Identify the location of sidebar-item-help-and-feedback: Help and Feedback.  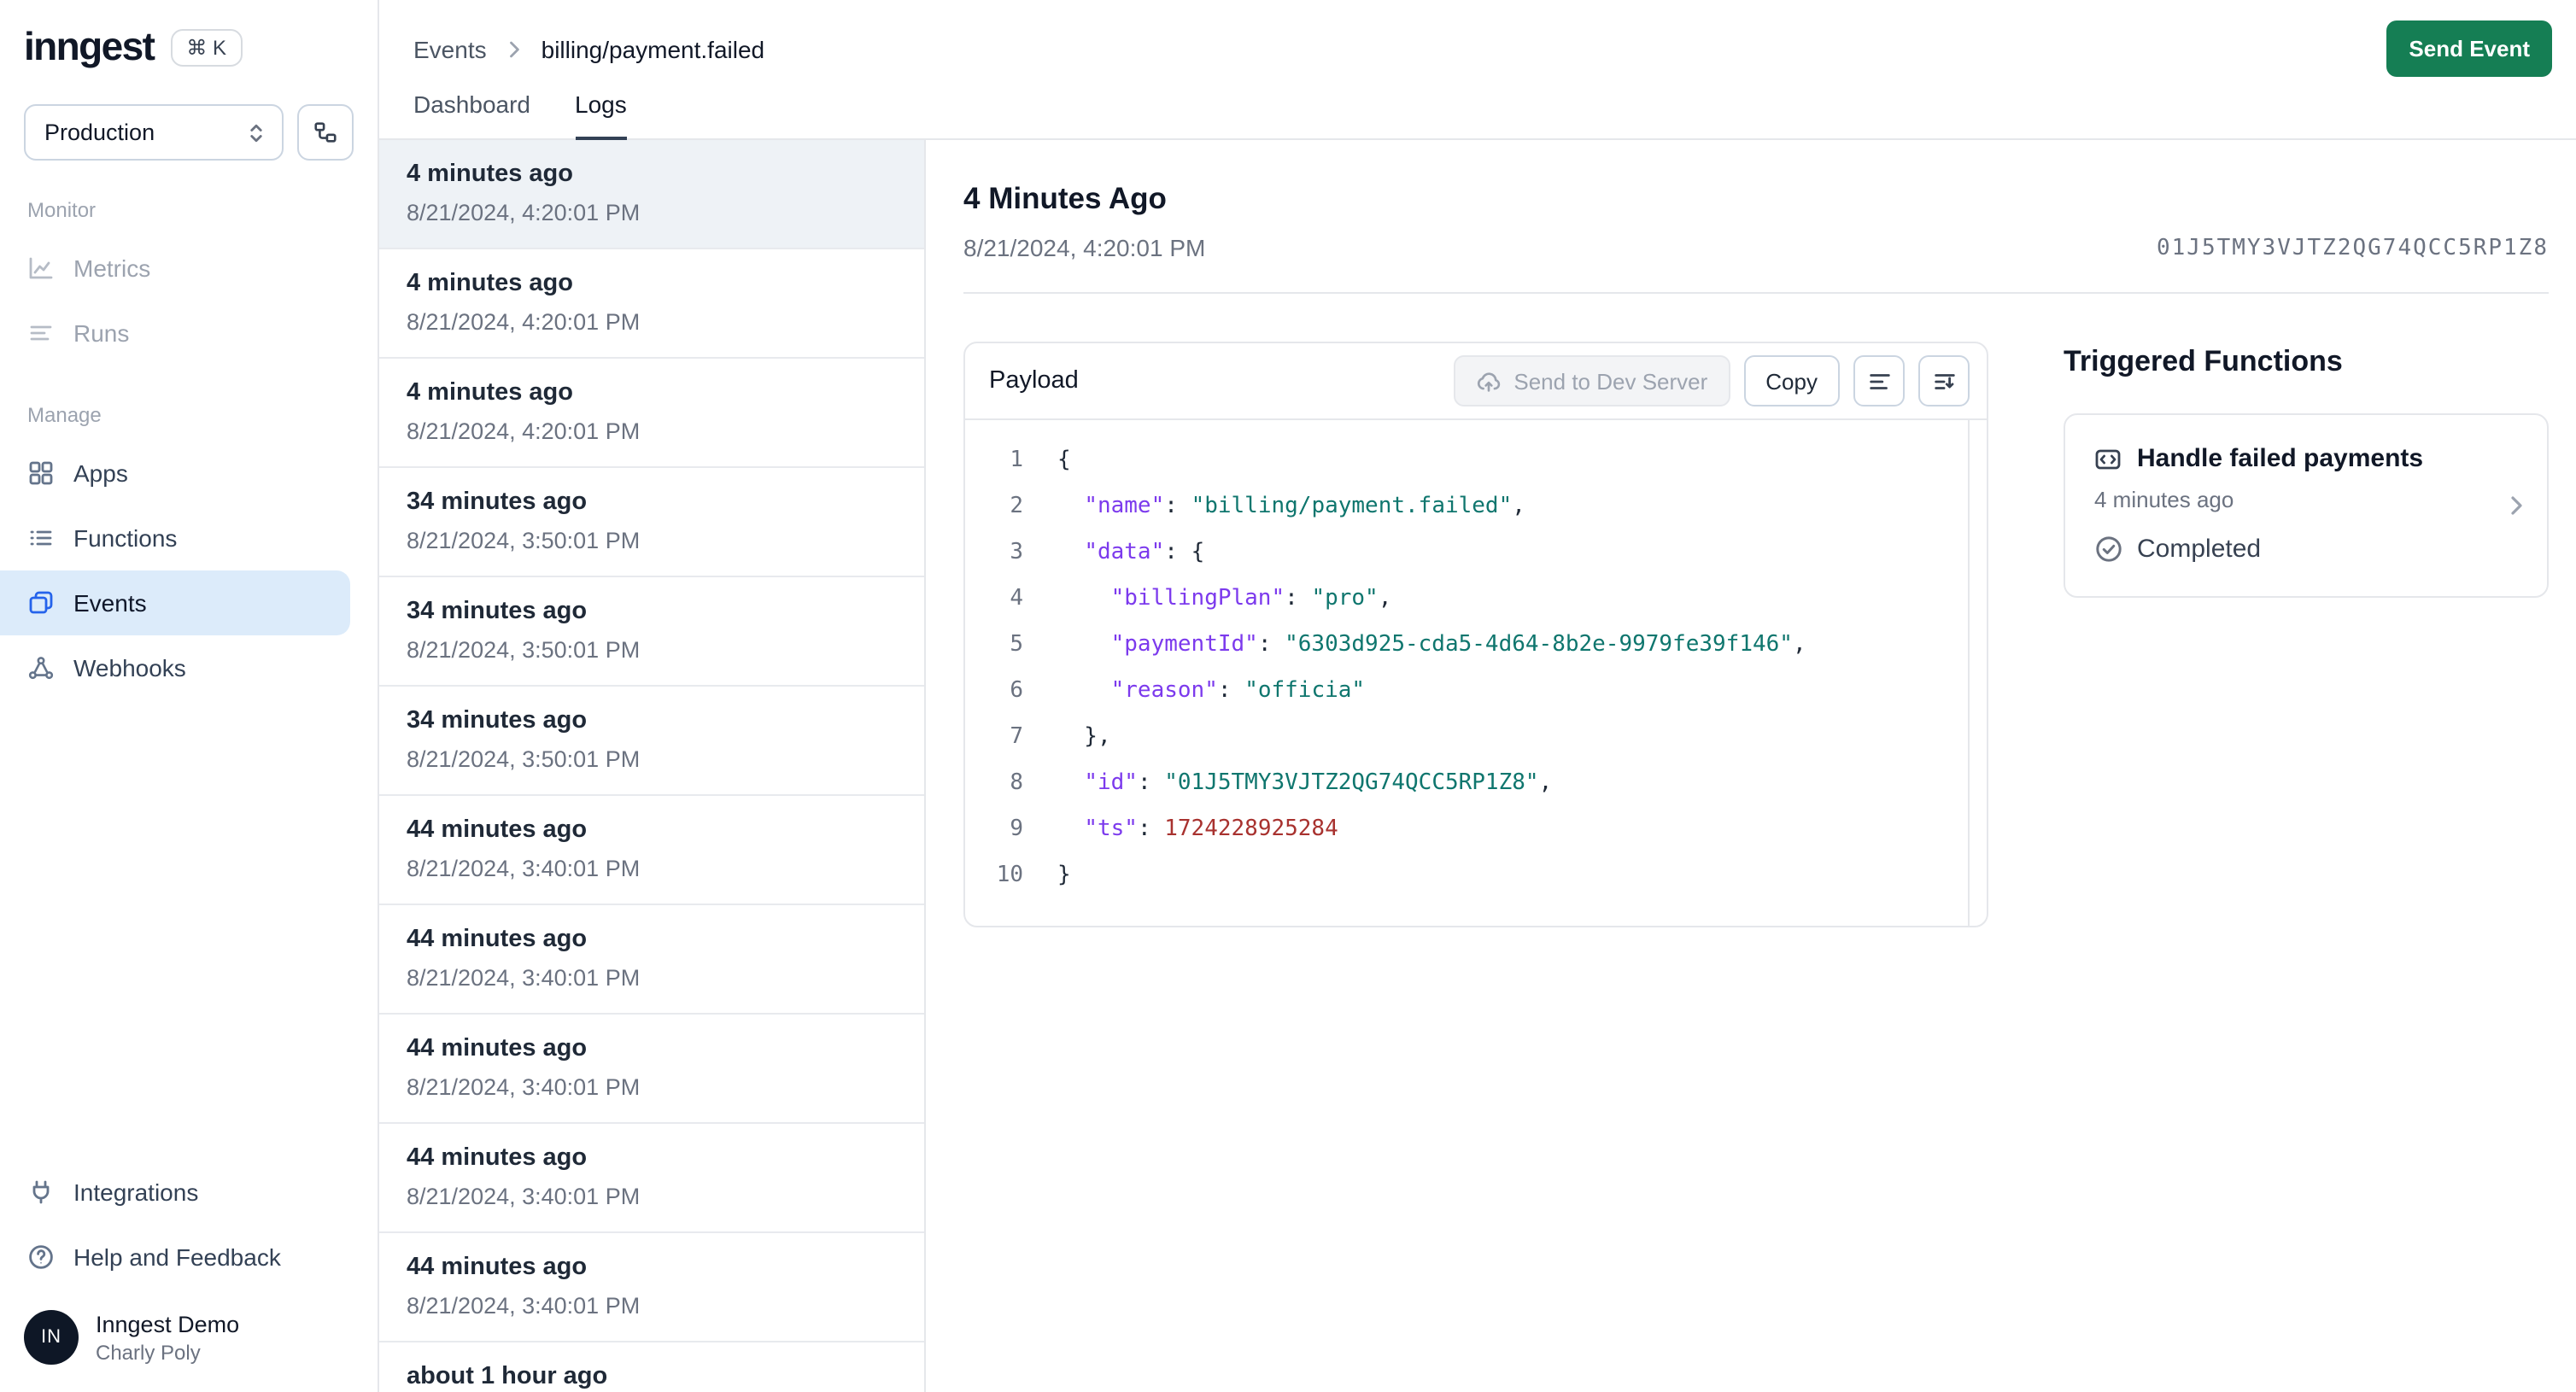
(189, 1257).